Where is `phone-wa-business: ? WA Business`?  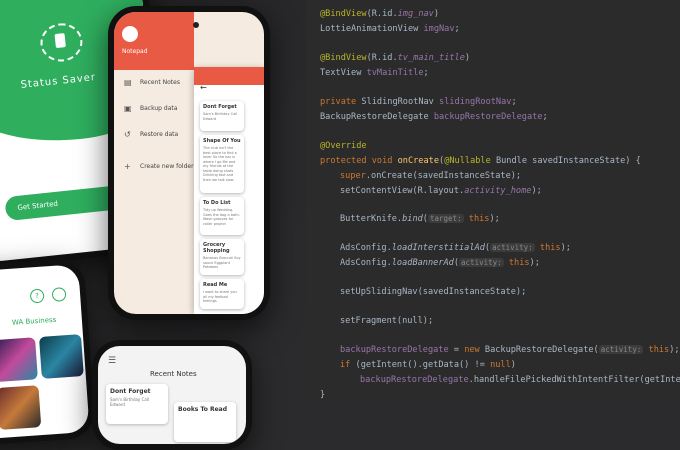
phone-wa-business: ? WA Business is located at coordinates (48, 352).